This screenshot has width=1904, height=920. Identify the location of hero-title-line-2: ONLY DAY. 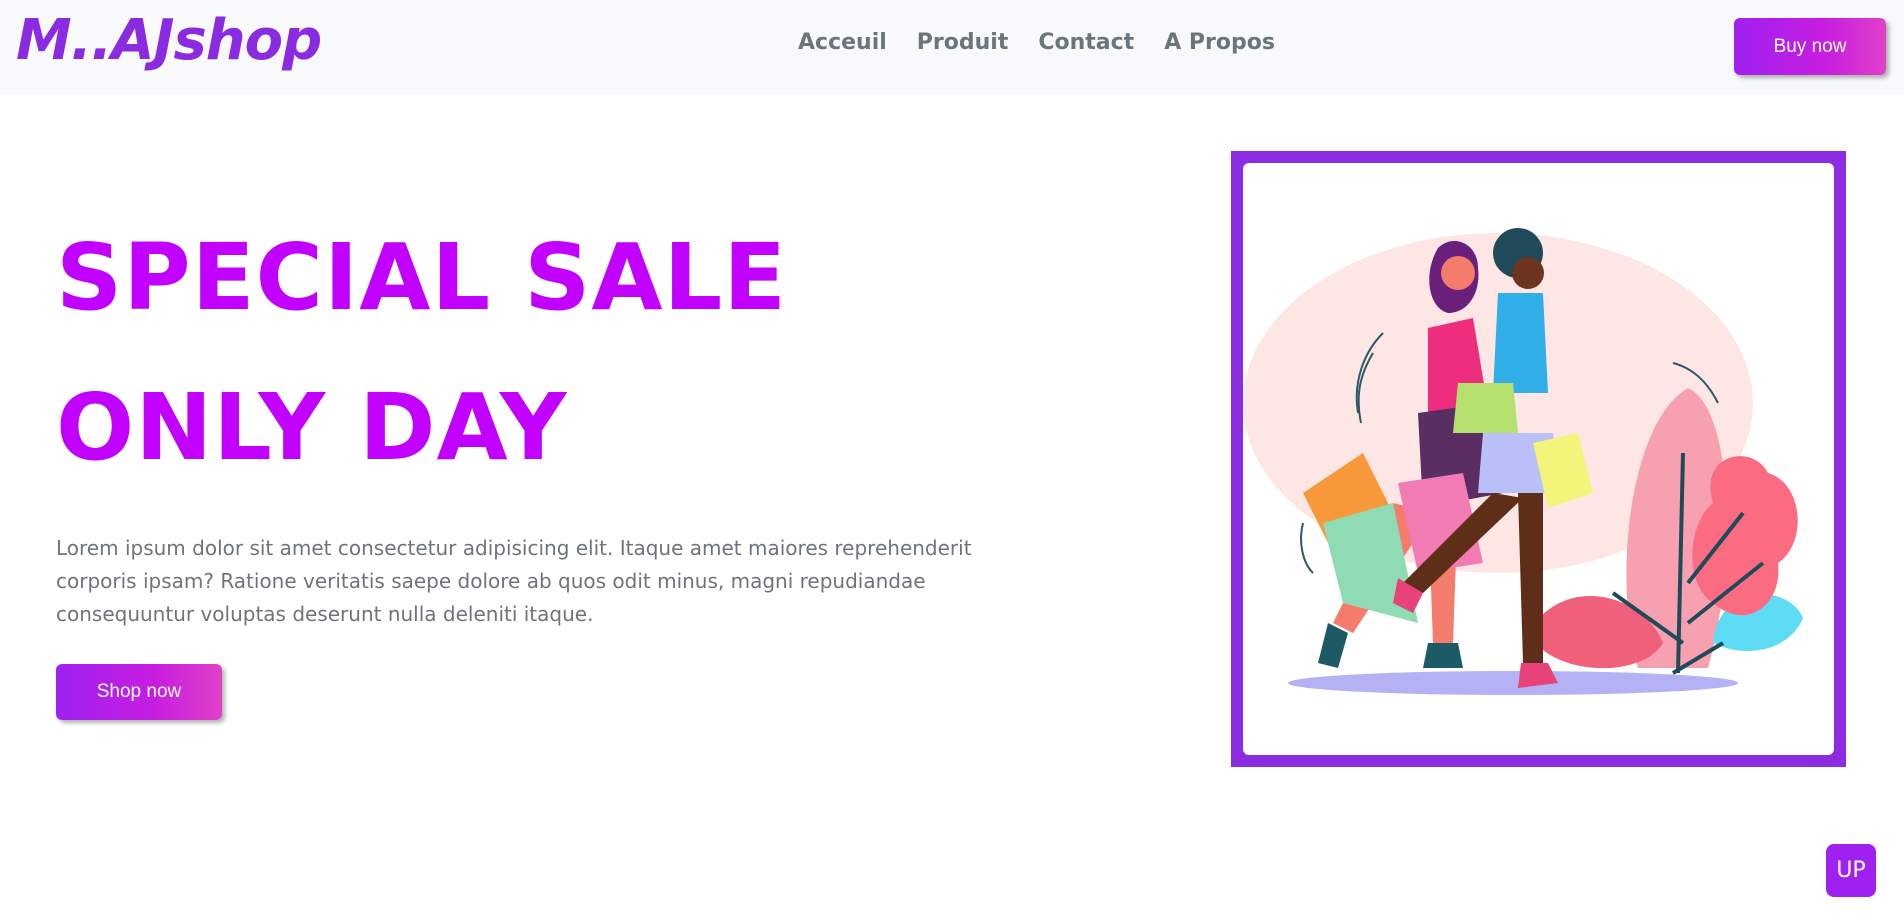
(312, 427).